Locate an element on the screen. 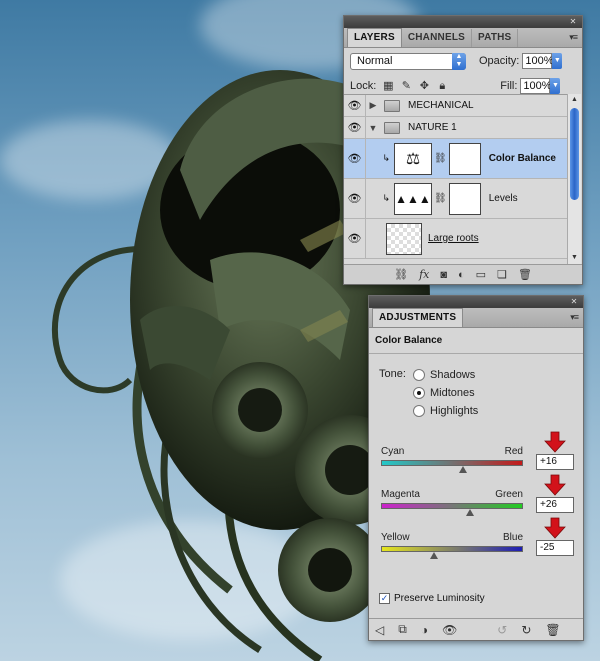 Image resolution: width=600 pixels, height=661 pixels. tab-adjustments: ADJUSTMENTS is located at coordinates (418, 317).